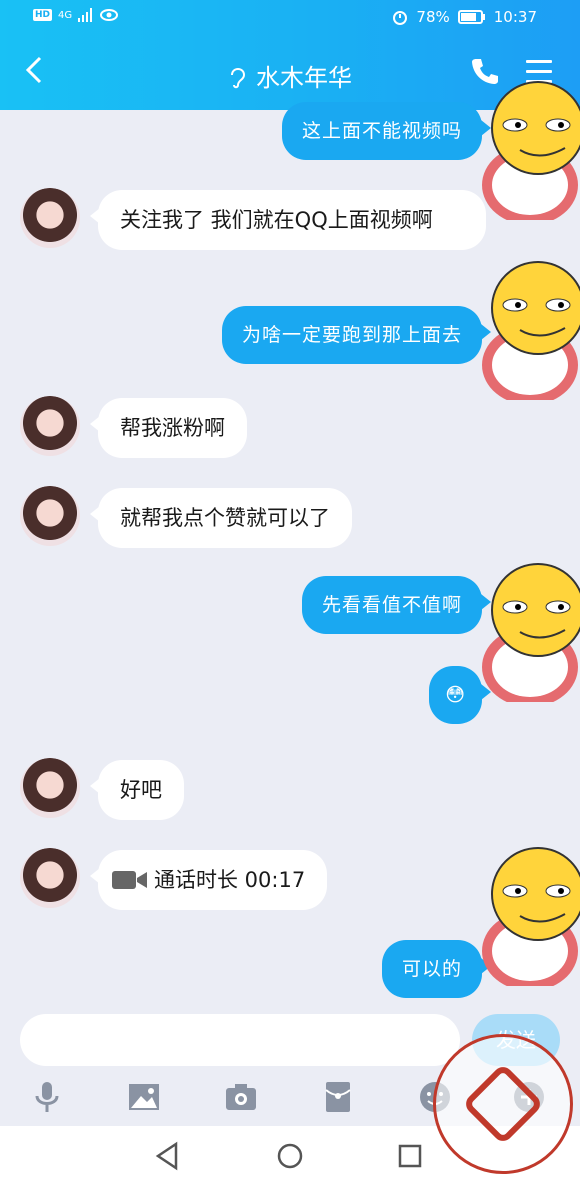 This screenshot has height=1184, width=580. Describe the element at coordinates (168, 1156) in the screenshot. I see `back-triangle-icon` at that location.